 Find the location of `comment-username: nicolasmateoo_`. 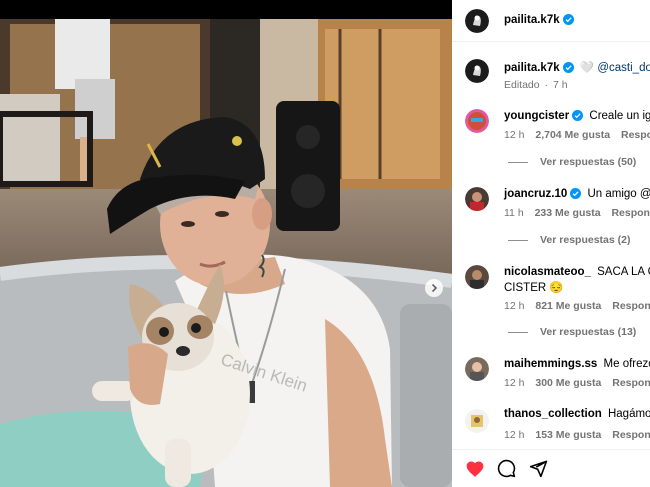

comment-username: nicolasmateoo_ is located at coordinates (547, 272).